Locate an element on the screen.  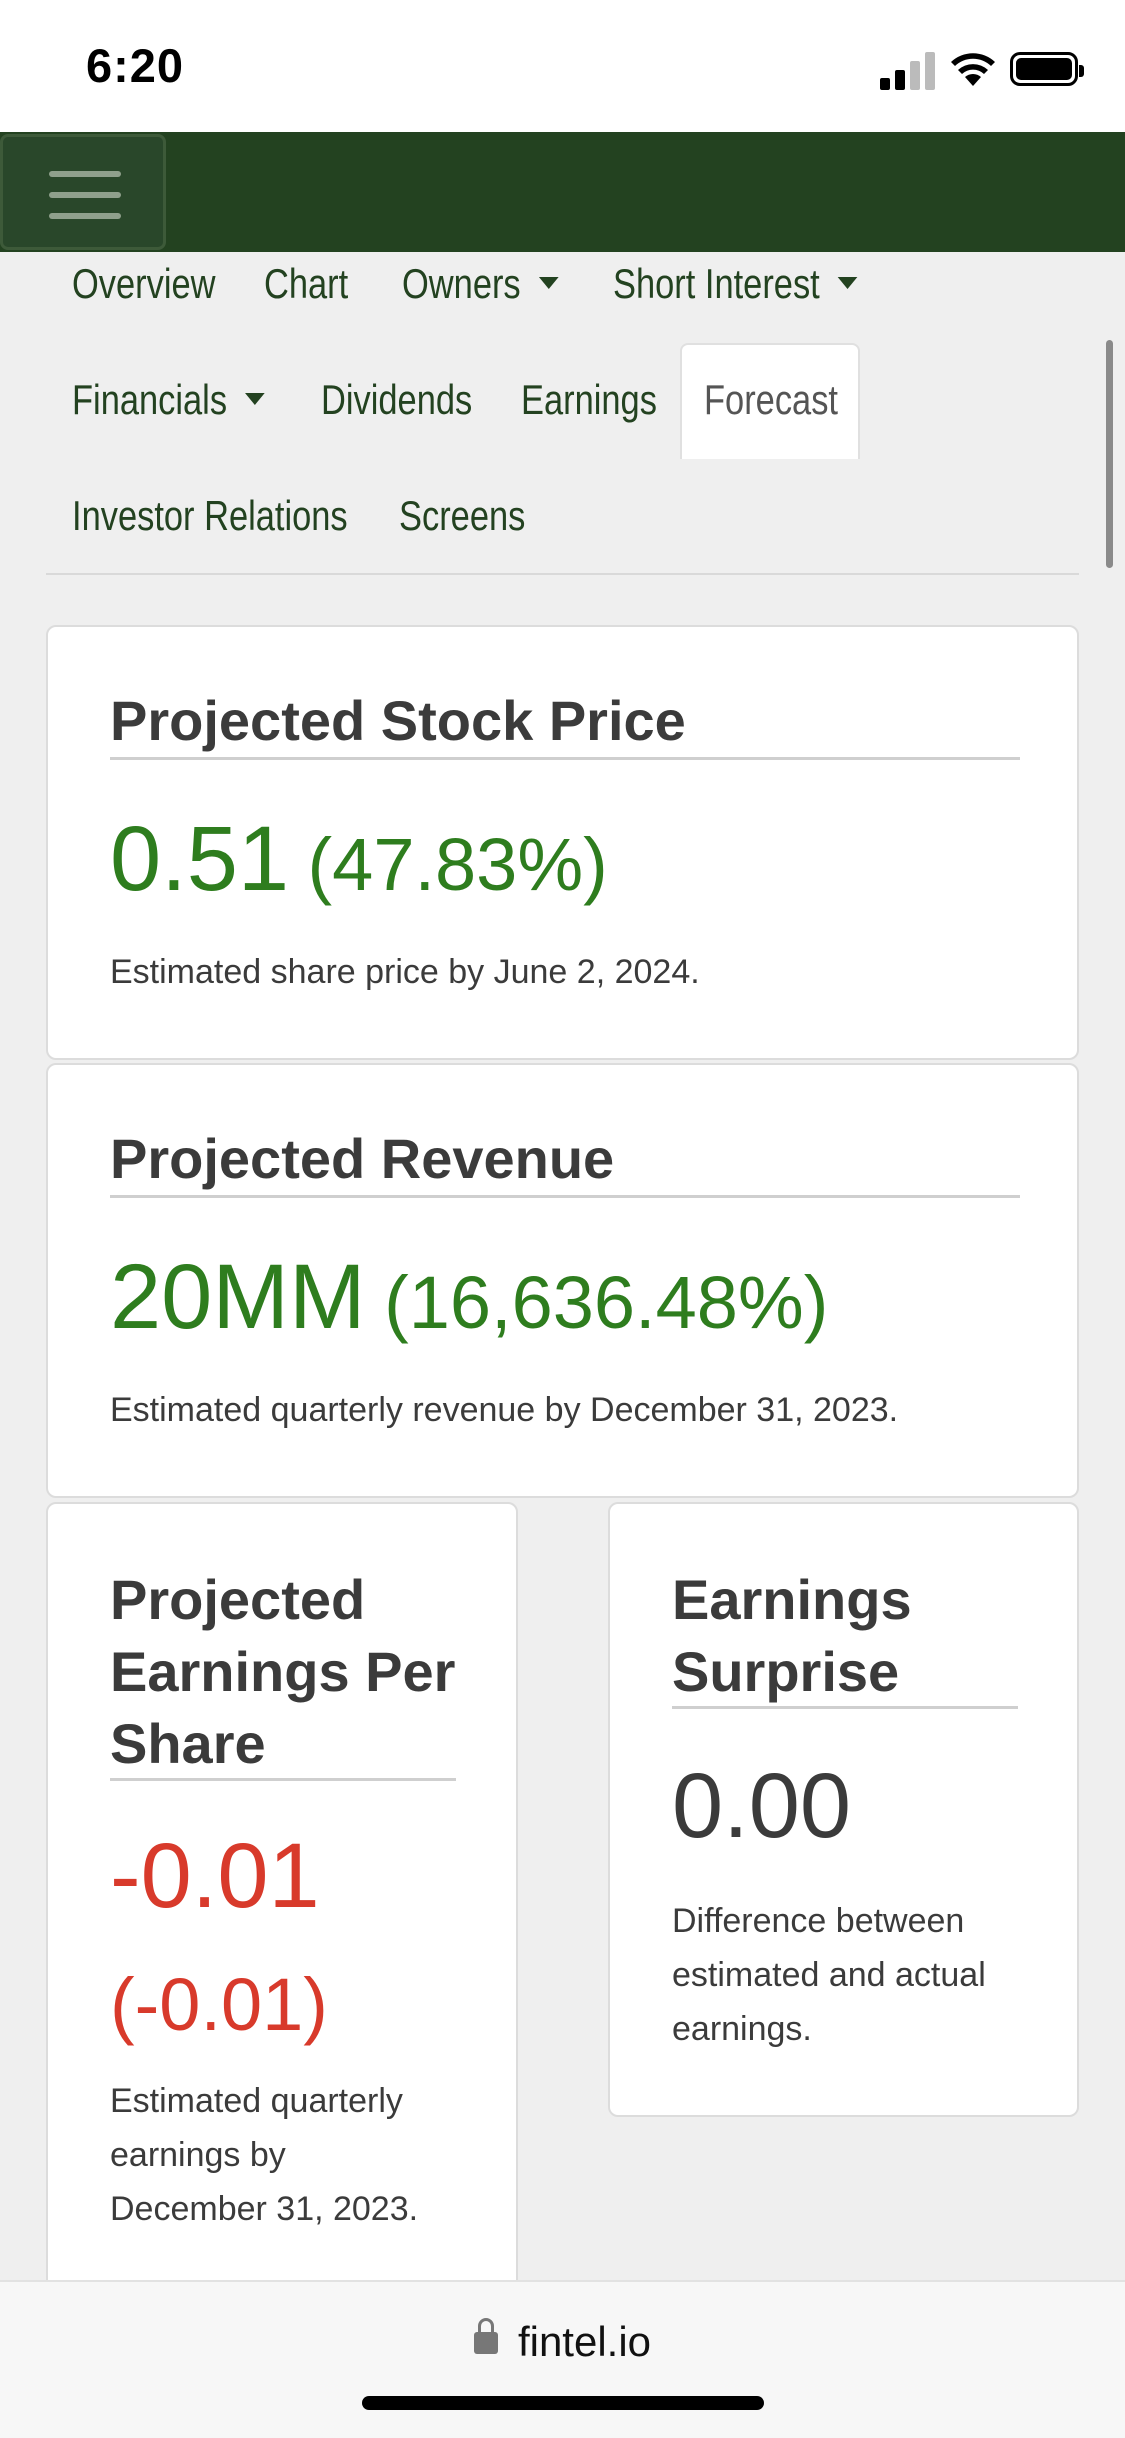
nav-short-interest: Short Interest is located at coordinates (735, 284).